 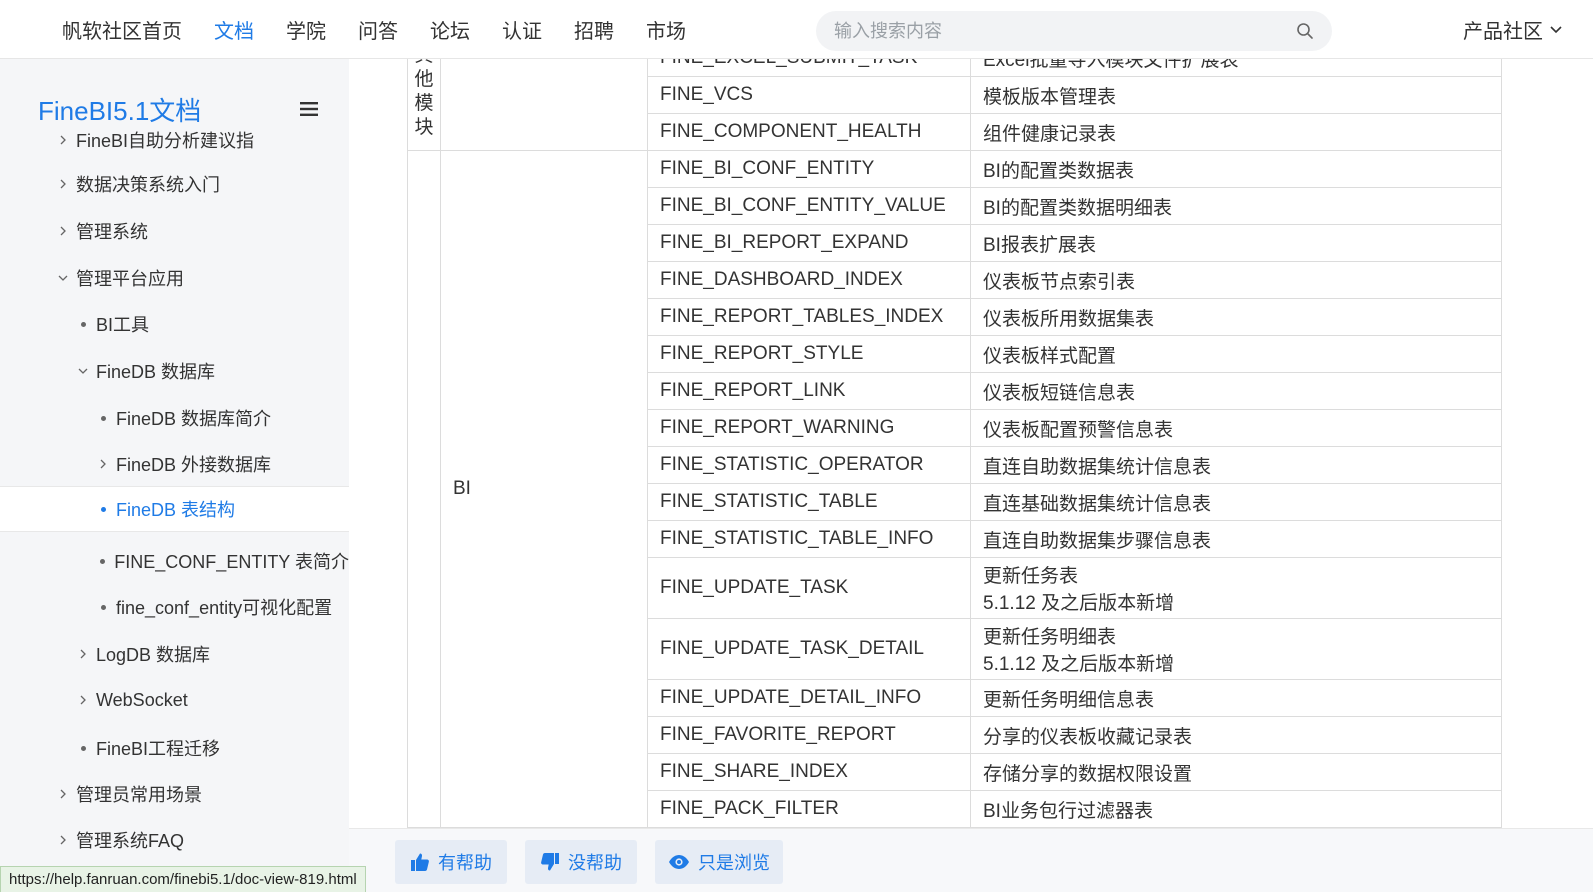 I want to click on table-name-cell: FINE_BI_REPORT_EXPAND, so click(x=809, y=243).